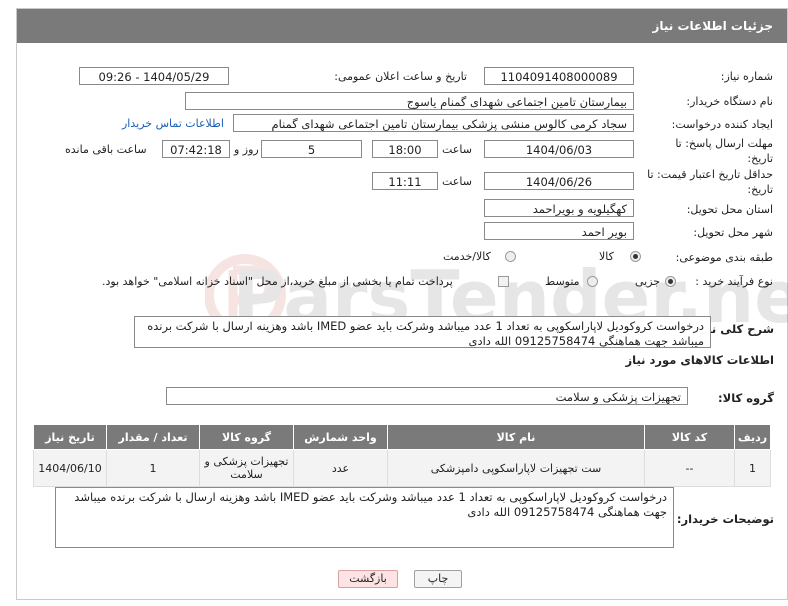 The image size is (788, 606). What do you see at coordinates (154, 76) in the screenshot?
I see `announce-field: 1404/05/29 - 09:26` at bounding box center [154, 76].